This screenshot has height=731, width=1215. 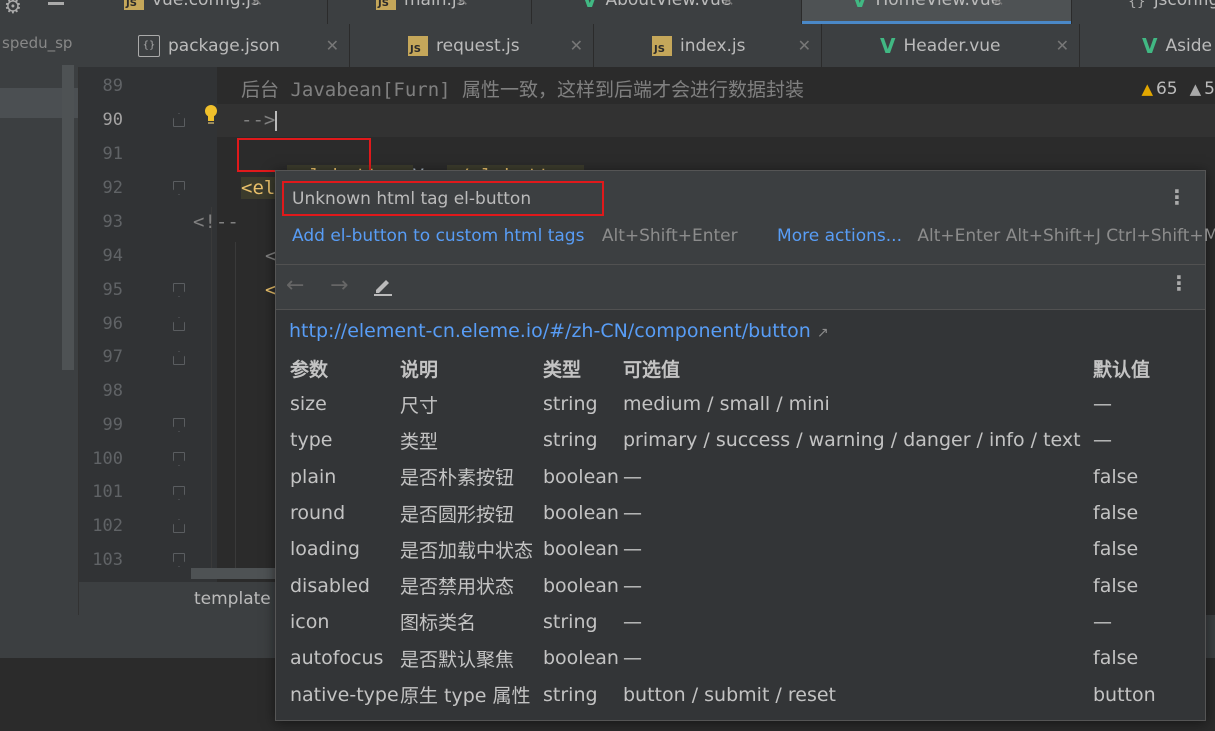 I want to click on table-header: 说明, so click(x=419, y=369).